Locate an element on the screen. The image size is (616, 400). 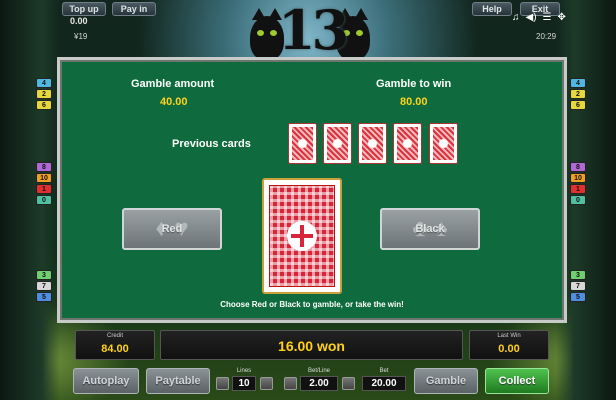
red-button-label: Red is located at coordinates (172, 229).